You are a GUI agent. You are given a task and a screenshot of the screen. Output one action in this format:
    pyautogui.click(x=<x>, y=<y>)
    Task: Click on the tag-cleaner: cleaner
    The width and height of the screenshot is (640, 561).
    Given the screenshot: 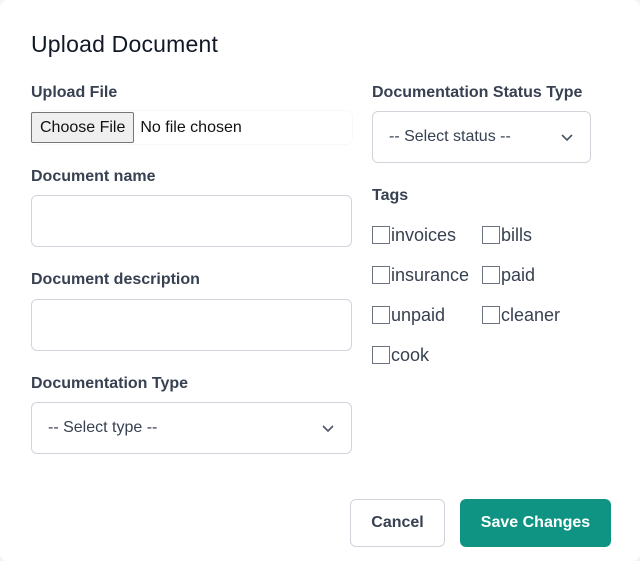 What is the action you would take?
    pyautogui.click(x=537, y=315)
    